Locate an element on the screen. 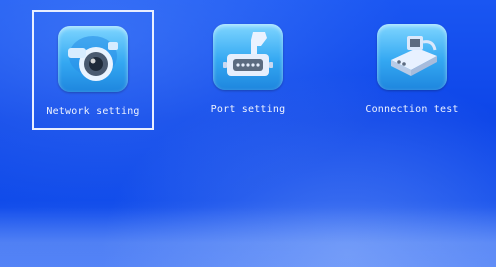  menu-item-port-setting: Port setting is located at coordinates (248, 70).